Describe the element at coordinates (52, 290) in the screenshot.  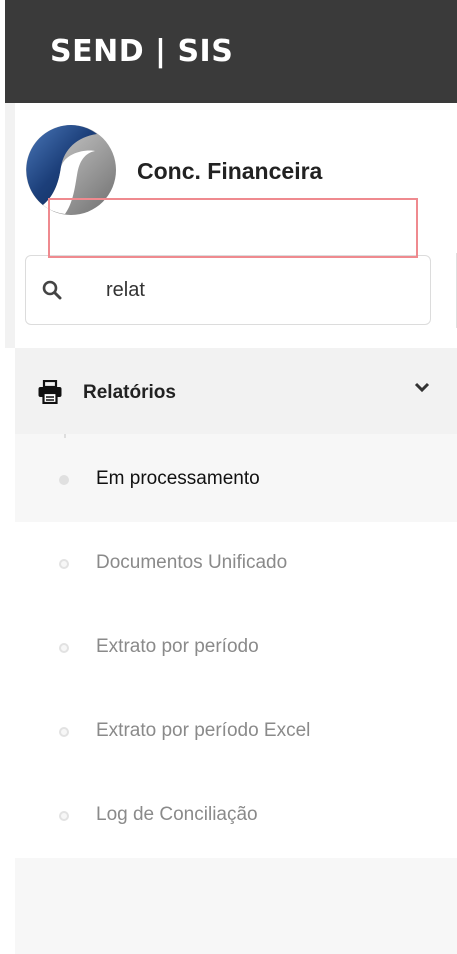
I see `search-icon` at that location.